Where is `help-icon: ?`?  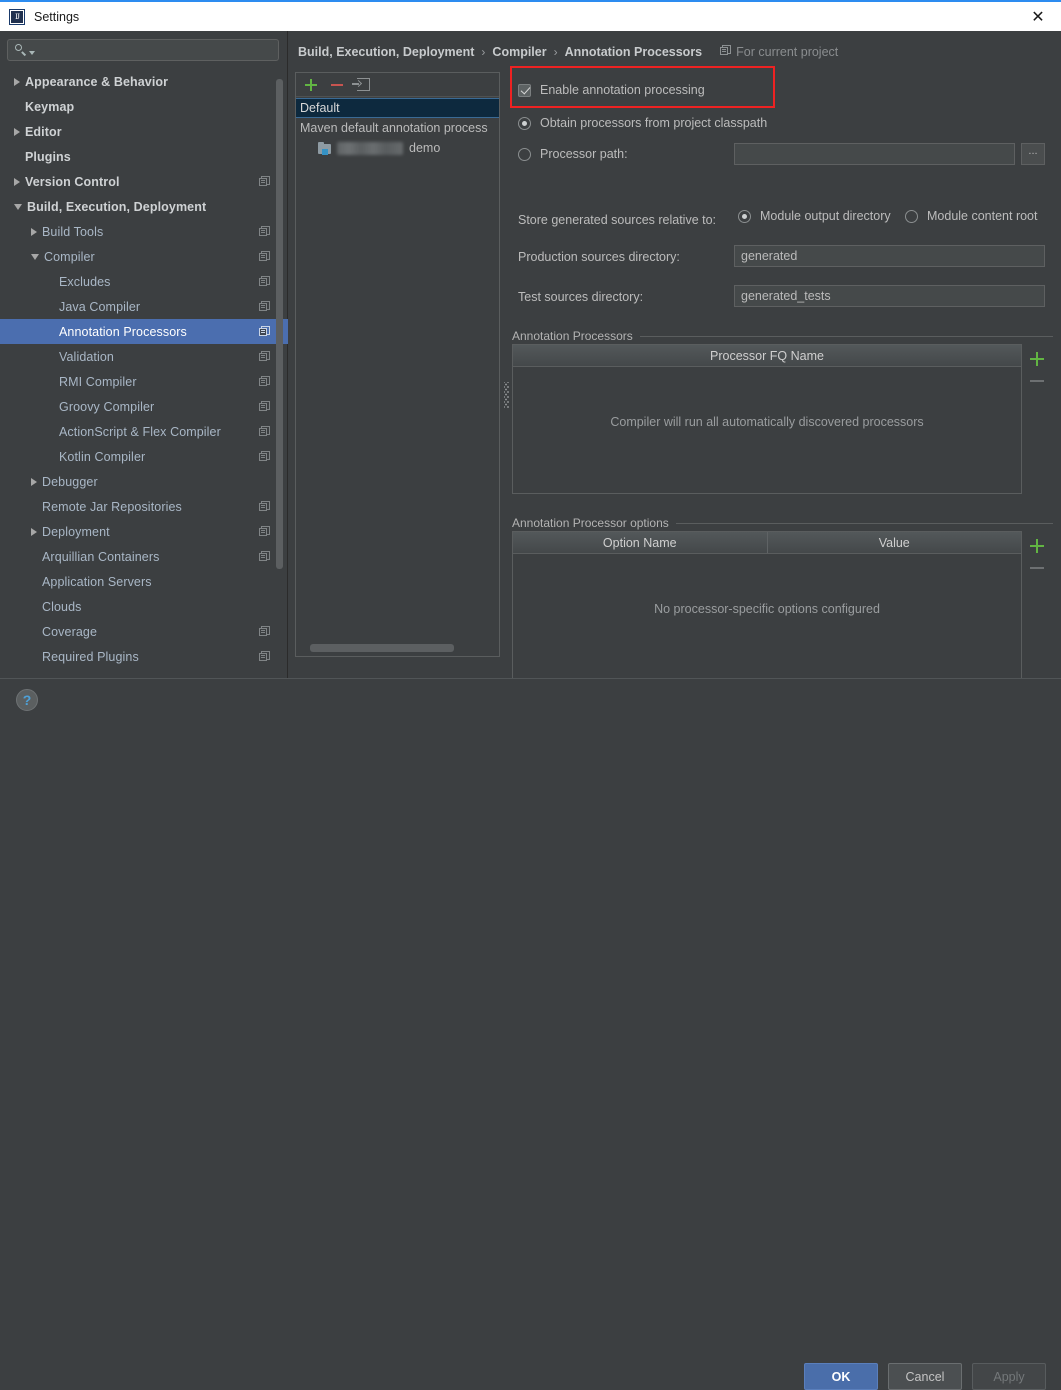 help-icon: ? is located at coordinates (27, 700).